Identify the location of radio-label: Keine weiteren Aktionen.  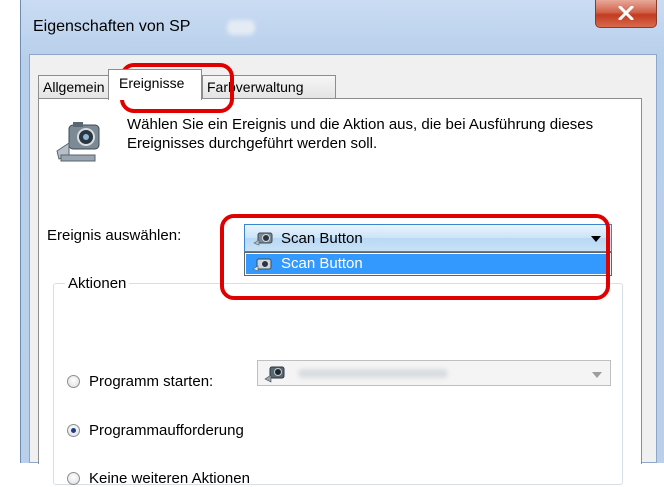
(169, 478).